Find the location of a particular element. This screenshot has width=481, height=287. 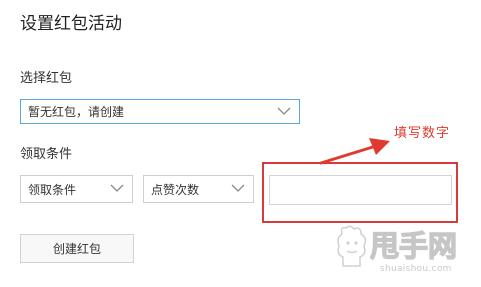

watermark-brand-text: 甩手网 is located at coordinates (413, 245).